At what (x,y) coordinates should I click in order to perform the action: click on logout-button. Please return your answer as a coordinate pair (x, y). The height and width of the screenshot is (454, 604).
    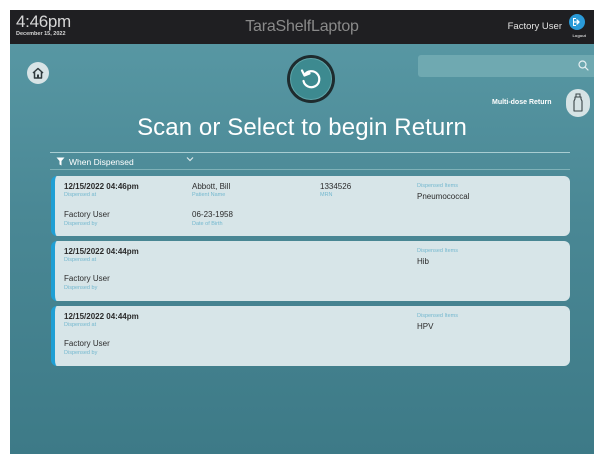
    Looking at the image, I should click on (577, 22).